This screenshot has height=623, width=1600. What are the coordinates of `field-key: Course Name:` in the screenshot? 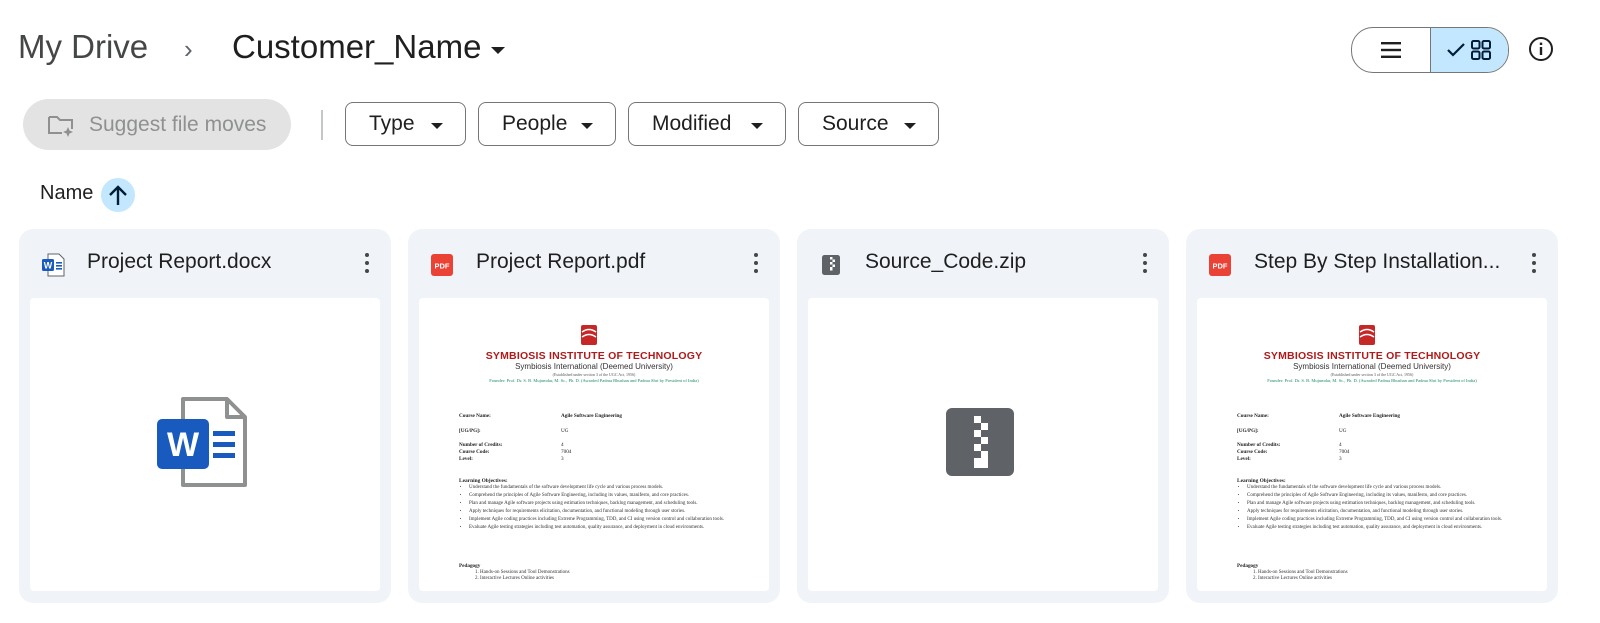 It's located at (475, 416).